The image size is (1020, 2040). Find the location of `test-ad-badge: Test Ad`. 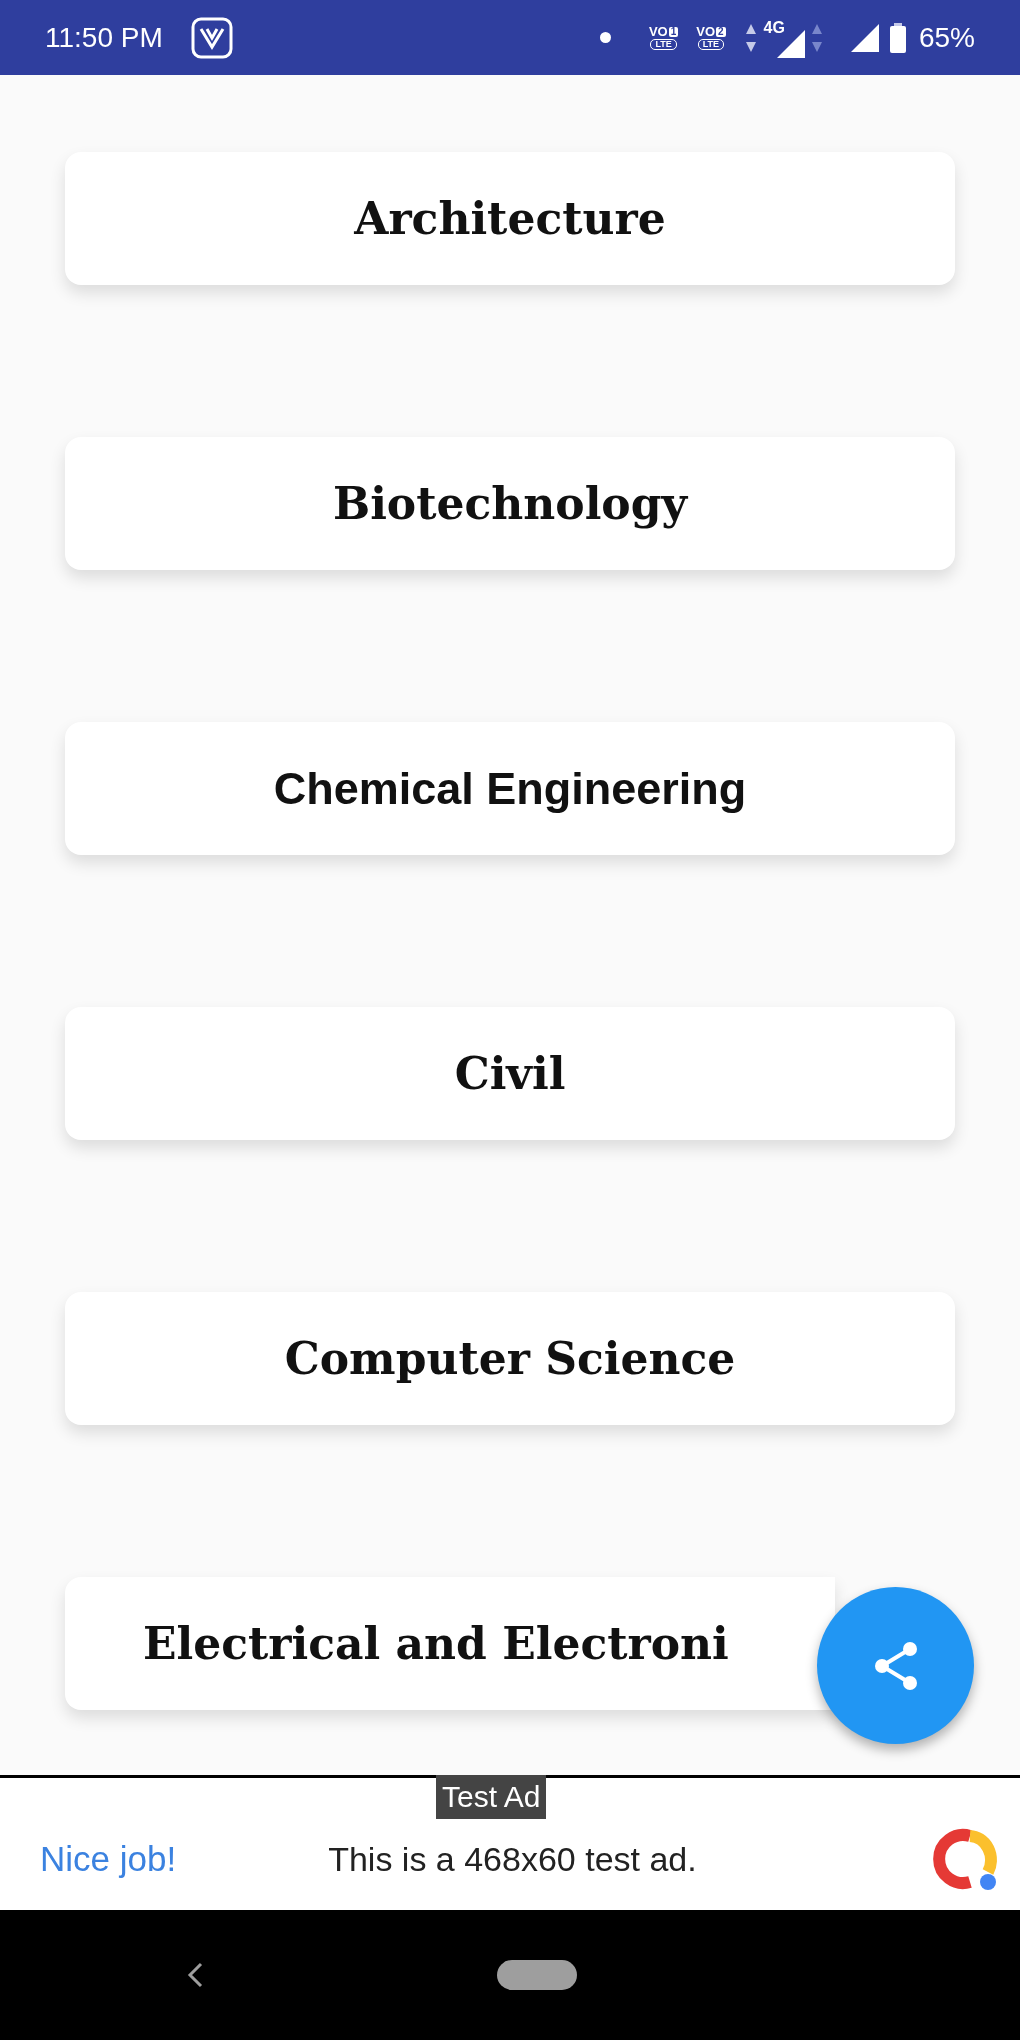

test-ad-badge: Test Ad is located at coordinates (491, 1797).